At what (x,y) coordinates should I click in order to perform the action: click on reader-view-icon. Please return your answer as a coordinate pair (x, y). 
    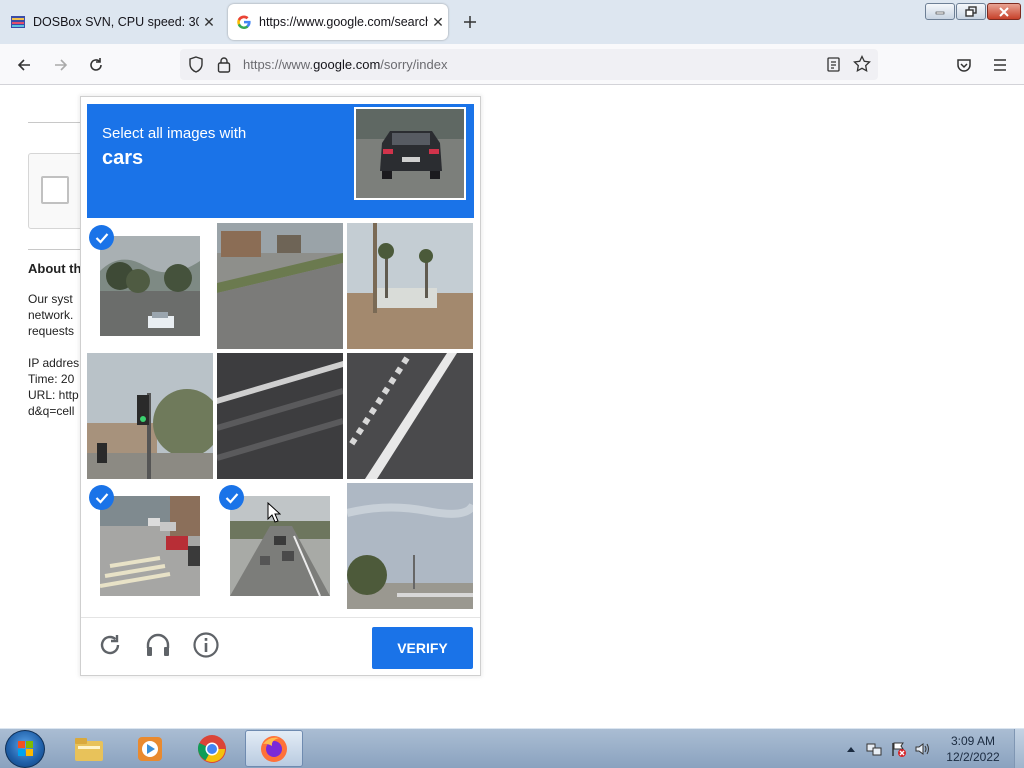
    Looking at the image, I should click on (834, 67).